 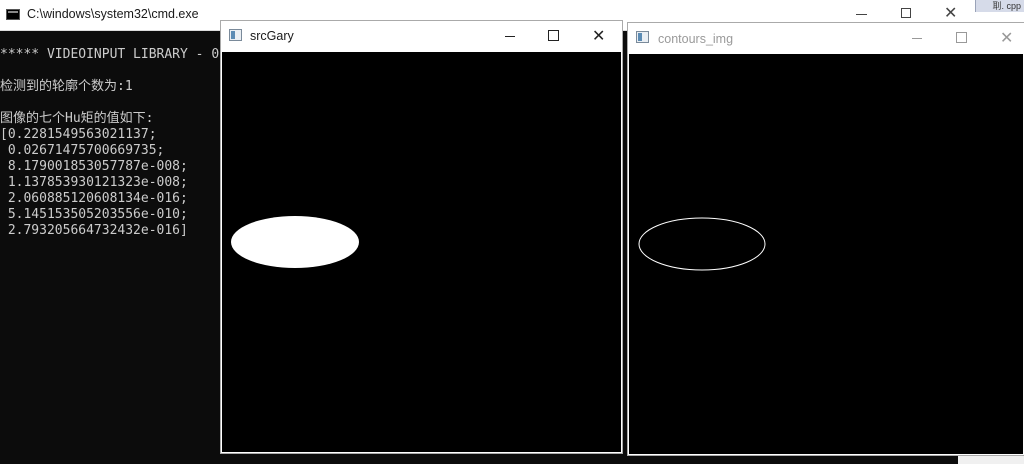 What do you see at coordinates (78, 134) in the screenshot?
I see `console-line: [0.2281549563021137;` at bounding box center [78, 134].